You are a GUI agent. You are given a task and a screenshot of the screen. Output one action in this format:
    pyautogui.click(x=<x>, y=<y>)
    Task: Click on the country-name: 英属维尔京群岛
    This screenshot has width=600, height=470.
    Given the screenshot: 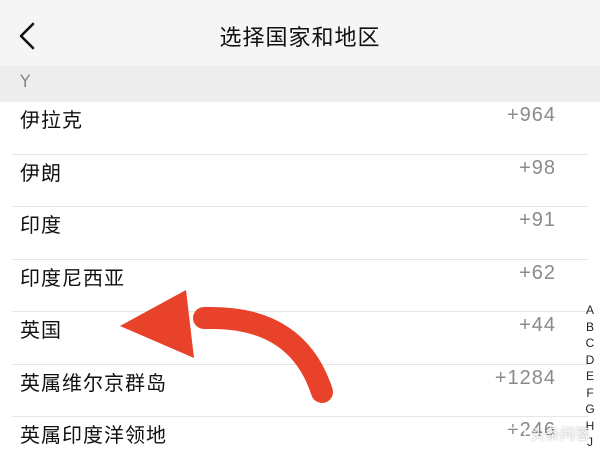 What is the action you would take?
    pyautogui.click(x=93, y=382)
    